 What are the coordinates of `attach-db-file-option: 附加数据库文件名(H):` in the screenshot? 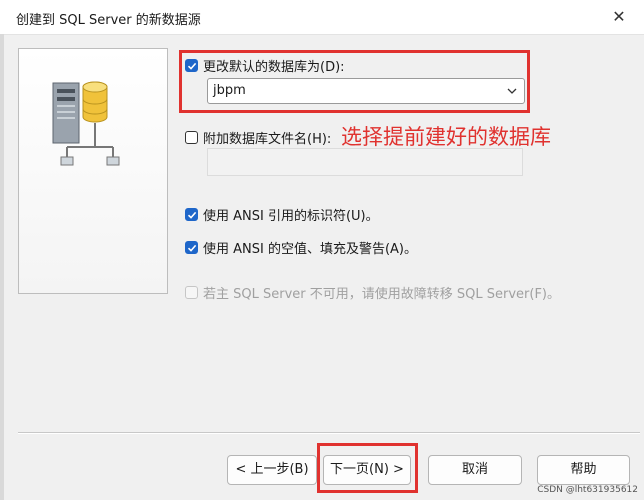 It's located at (258, 137).